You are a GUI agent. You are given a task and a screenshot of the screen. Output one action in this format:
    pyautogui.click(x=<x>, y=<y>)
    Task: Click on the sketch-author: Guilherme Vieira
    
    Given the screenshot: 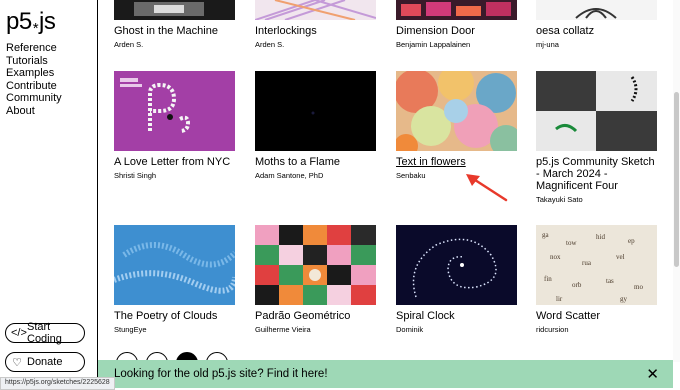 What is the action you would take?
    pyautogui.click(x=283, y=329)
    